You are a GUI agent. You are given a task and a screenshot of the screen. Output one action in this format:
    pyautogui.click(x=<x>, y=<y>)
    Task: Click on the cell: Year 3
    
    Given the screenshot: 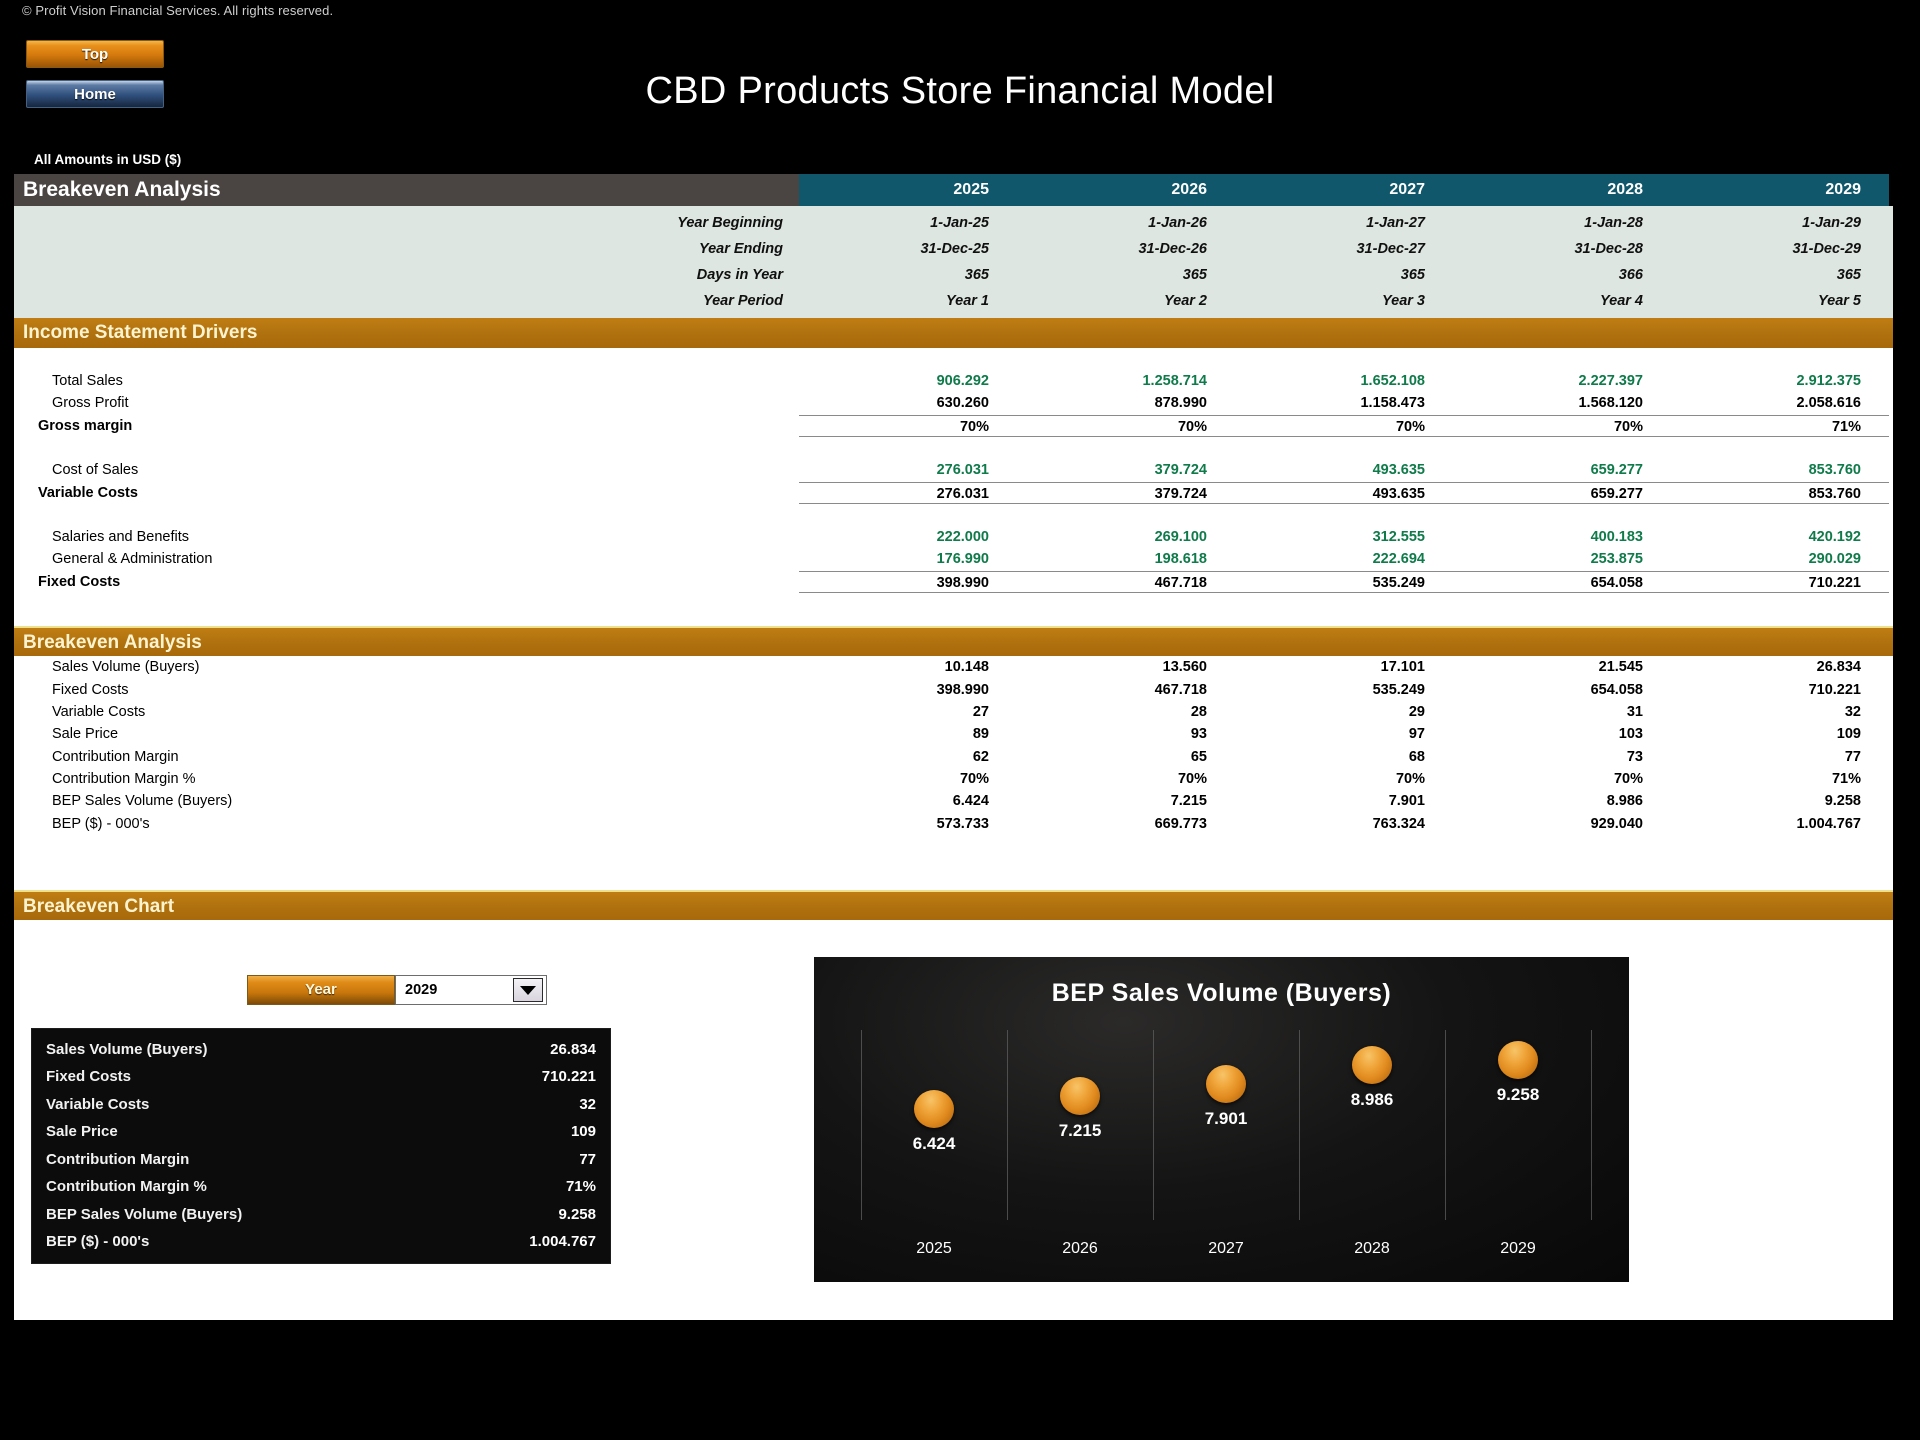 What is the action you would take?
    pyautogui.click(x=1403, y=301)
    